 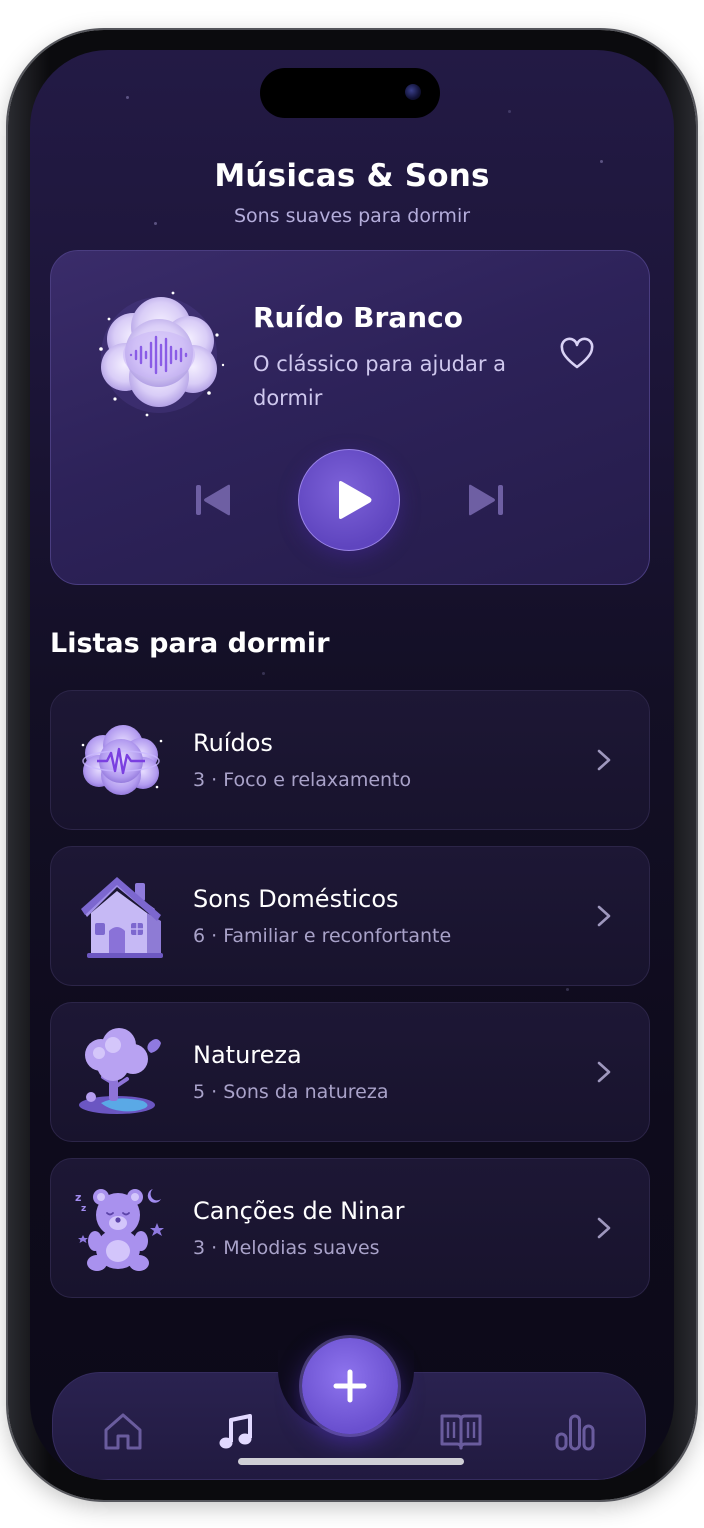 I want to click on skip-next-icon, so click(x=486, y=500).